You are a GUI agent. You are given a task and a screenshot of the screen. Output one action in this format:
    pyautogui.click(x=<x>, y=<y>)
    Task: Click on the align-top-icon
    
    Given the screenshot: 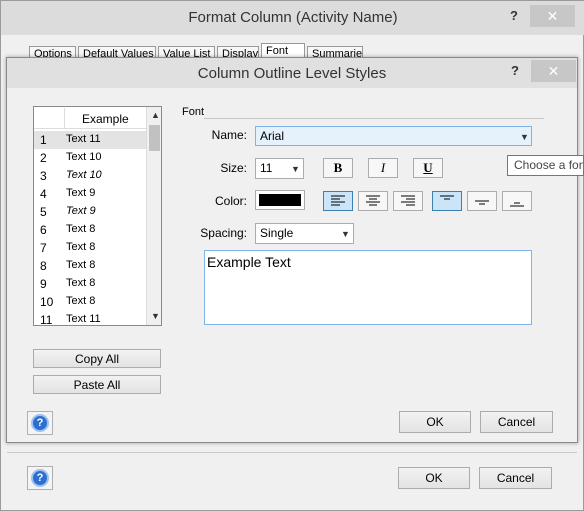 What is the action you would take?
    pyautogui.click(x=447, y=197)
    